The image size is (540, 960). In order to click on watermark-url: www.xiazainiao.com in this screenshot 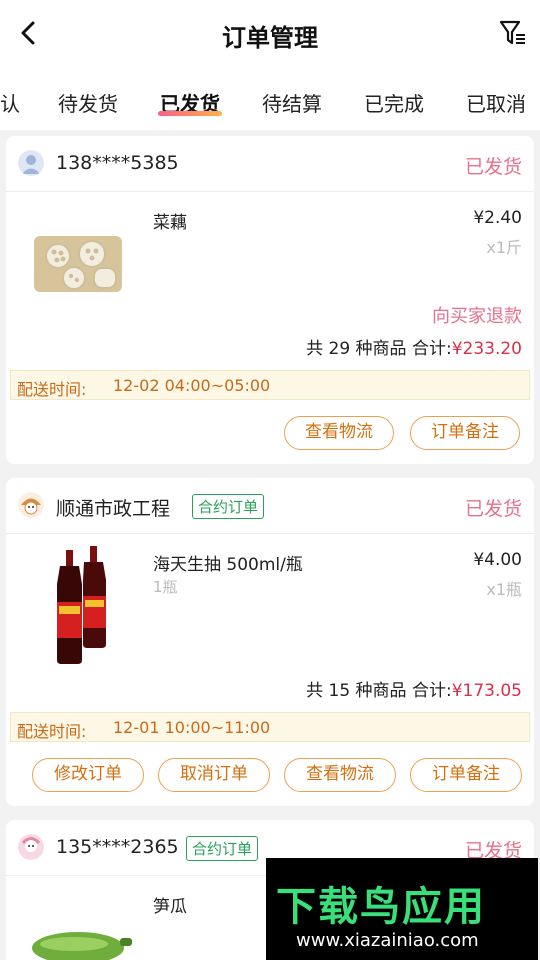, I will do `click(387, 940)`.